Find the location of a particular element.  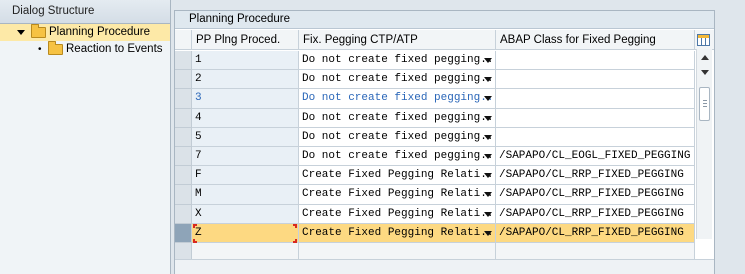

abap-class-input: /SAPAPO/CL_EOGL_FIXED_PEGGING is located at coordinates (595, 156).